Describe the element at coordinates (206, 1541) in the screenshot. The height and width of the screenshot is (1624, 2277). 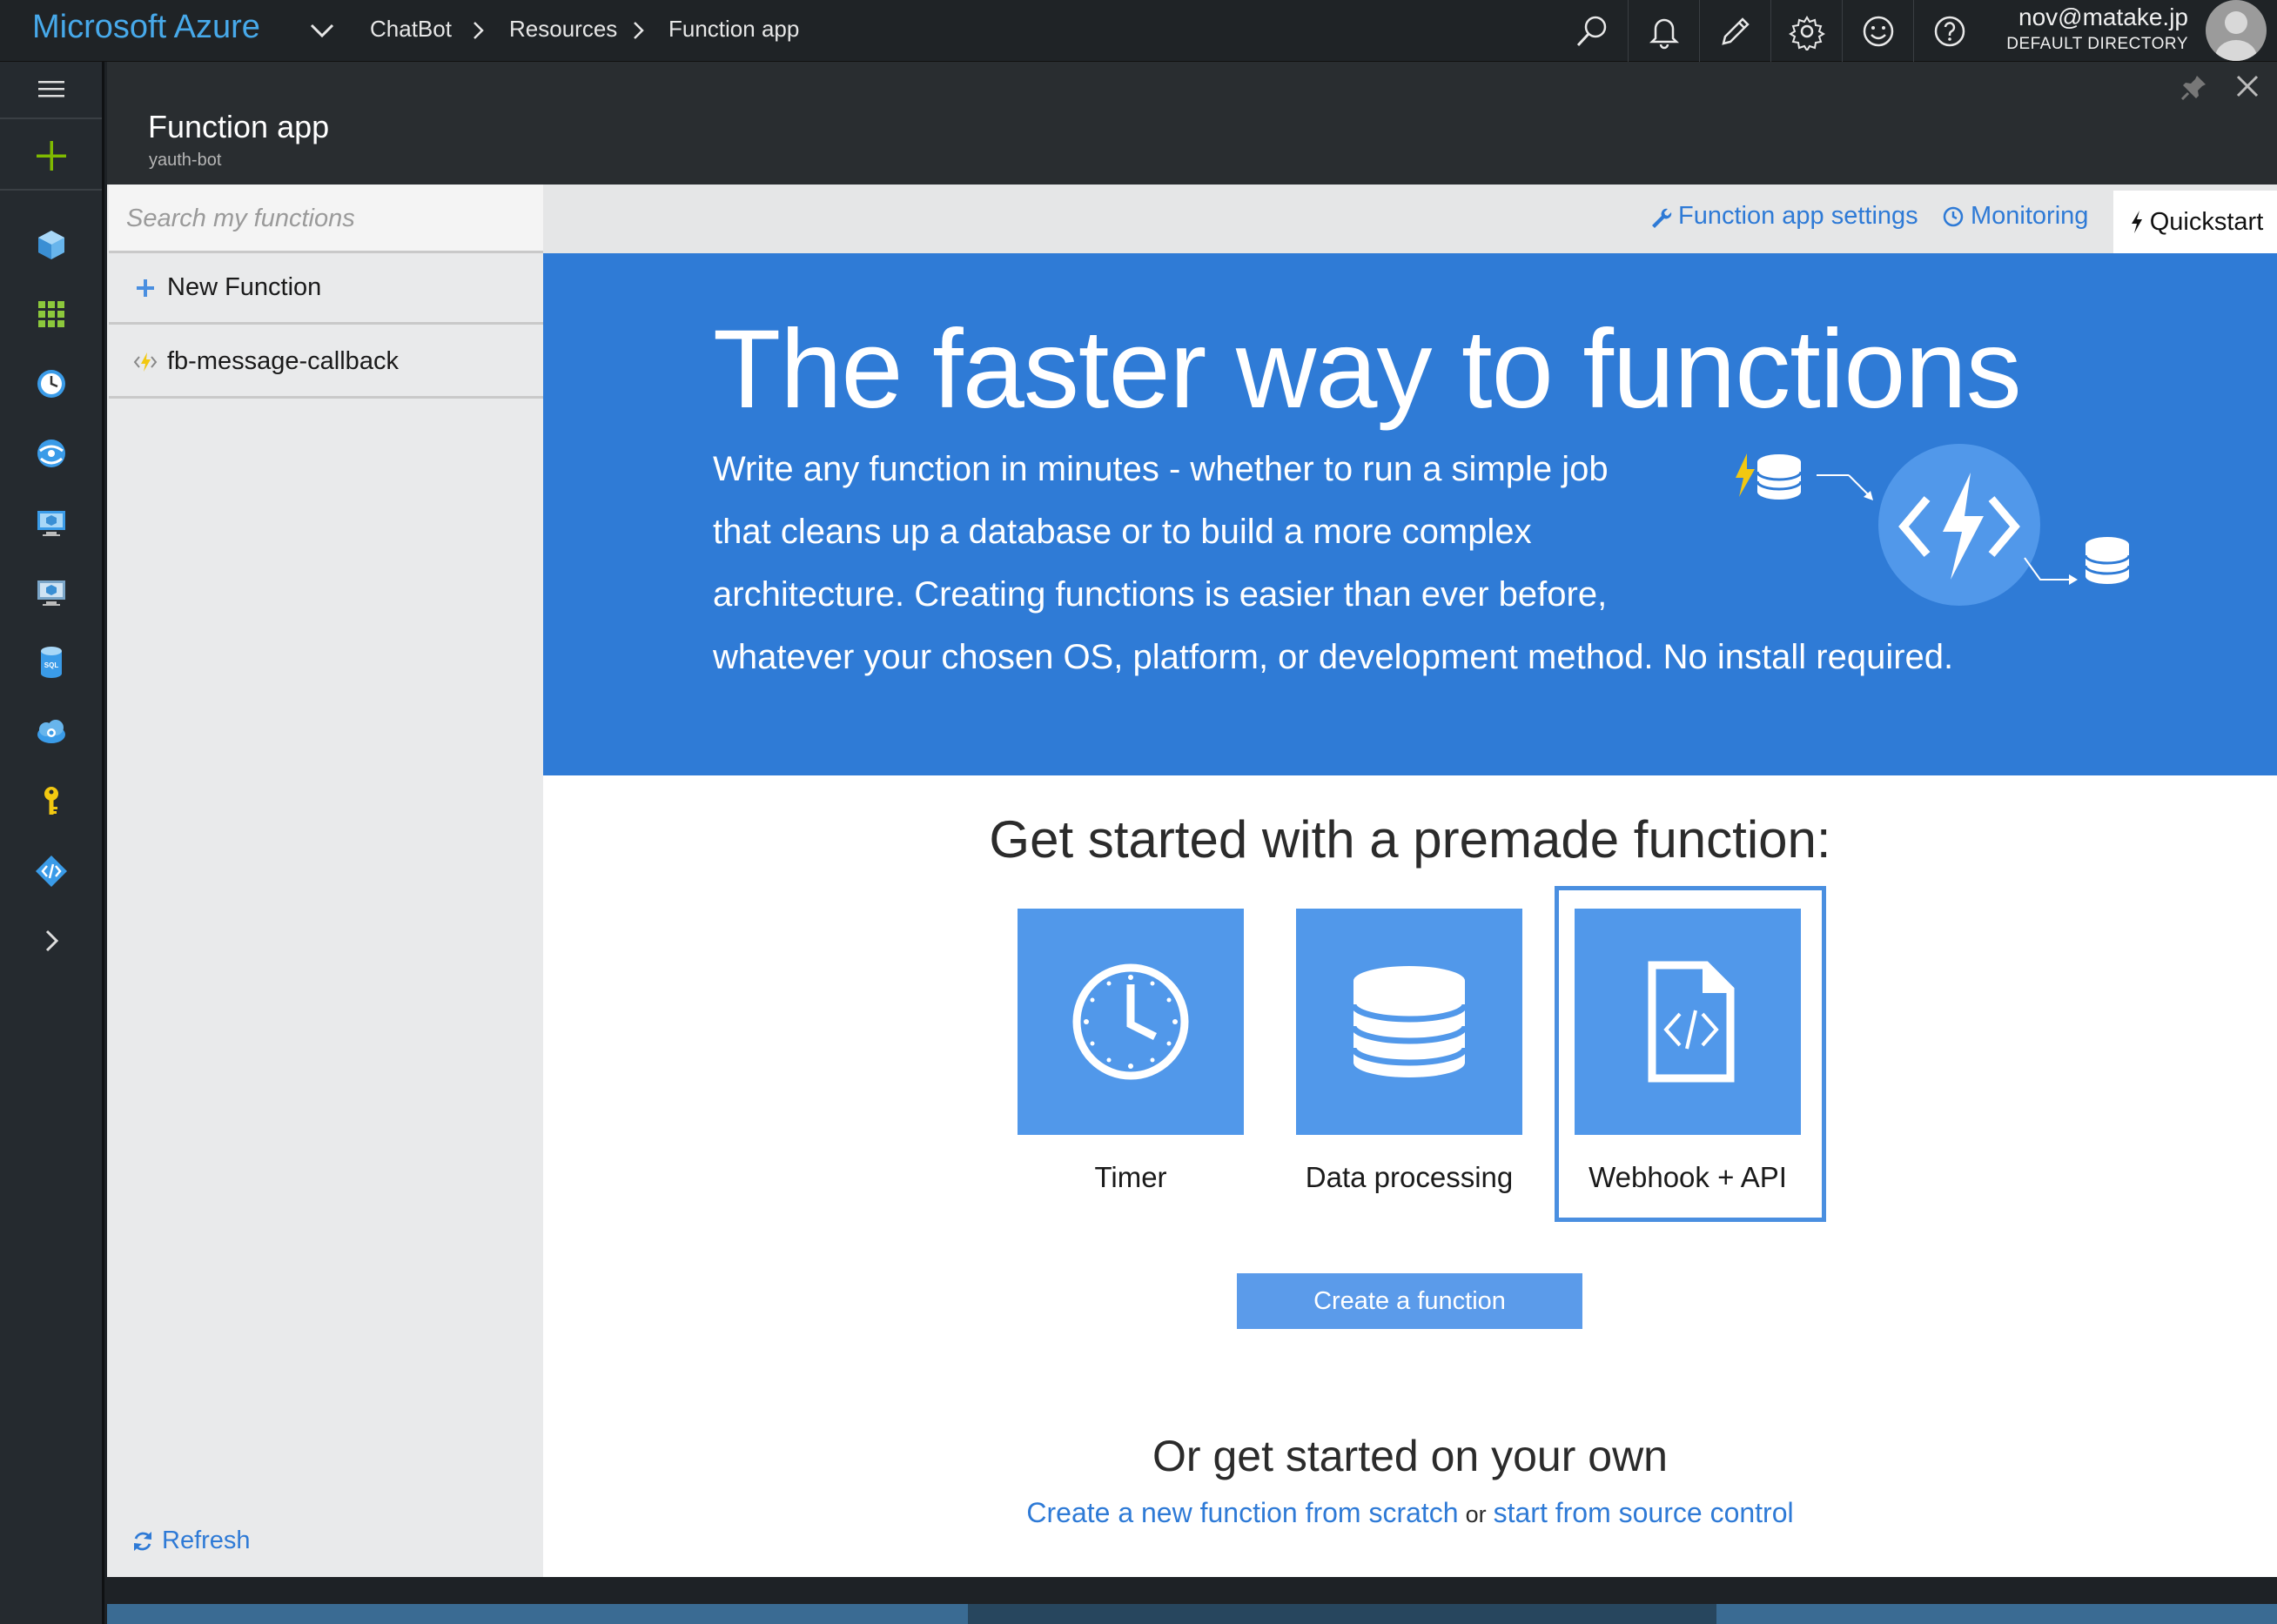
I see `refresh-label: Refresh` at that location.